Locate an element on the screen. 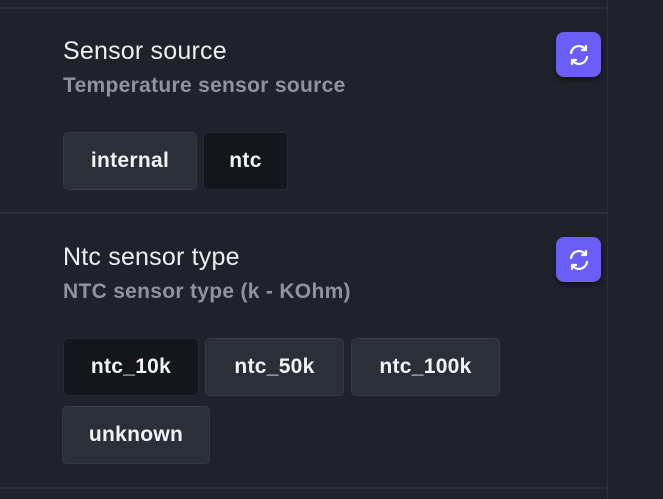 This screenshot has width=663, height=499. section-title: Sensor source is located at coordinates (145, 51).